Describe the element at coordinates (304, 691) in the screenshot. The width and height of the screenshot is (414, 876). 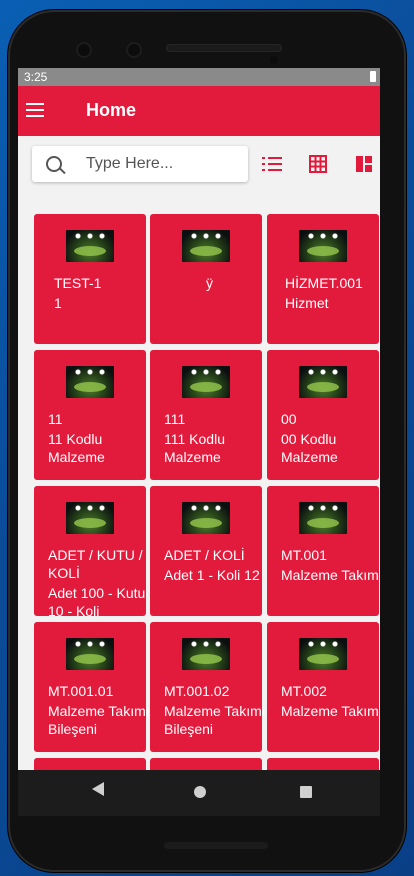
I see `item-code: MT.002` at that location.